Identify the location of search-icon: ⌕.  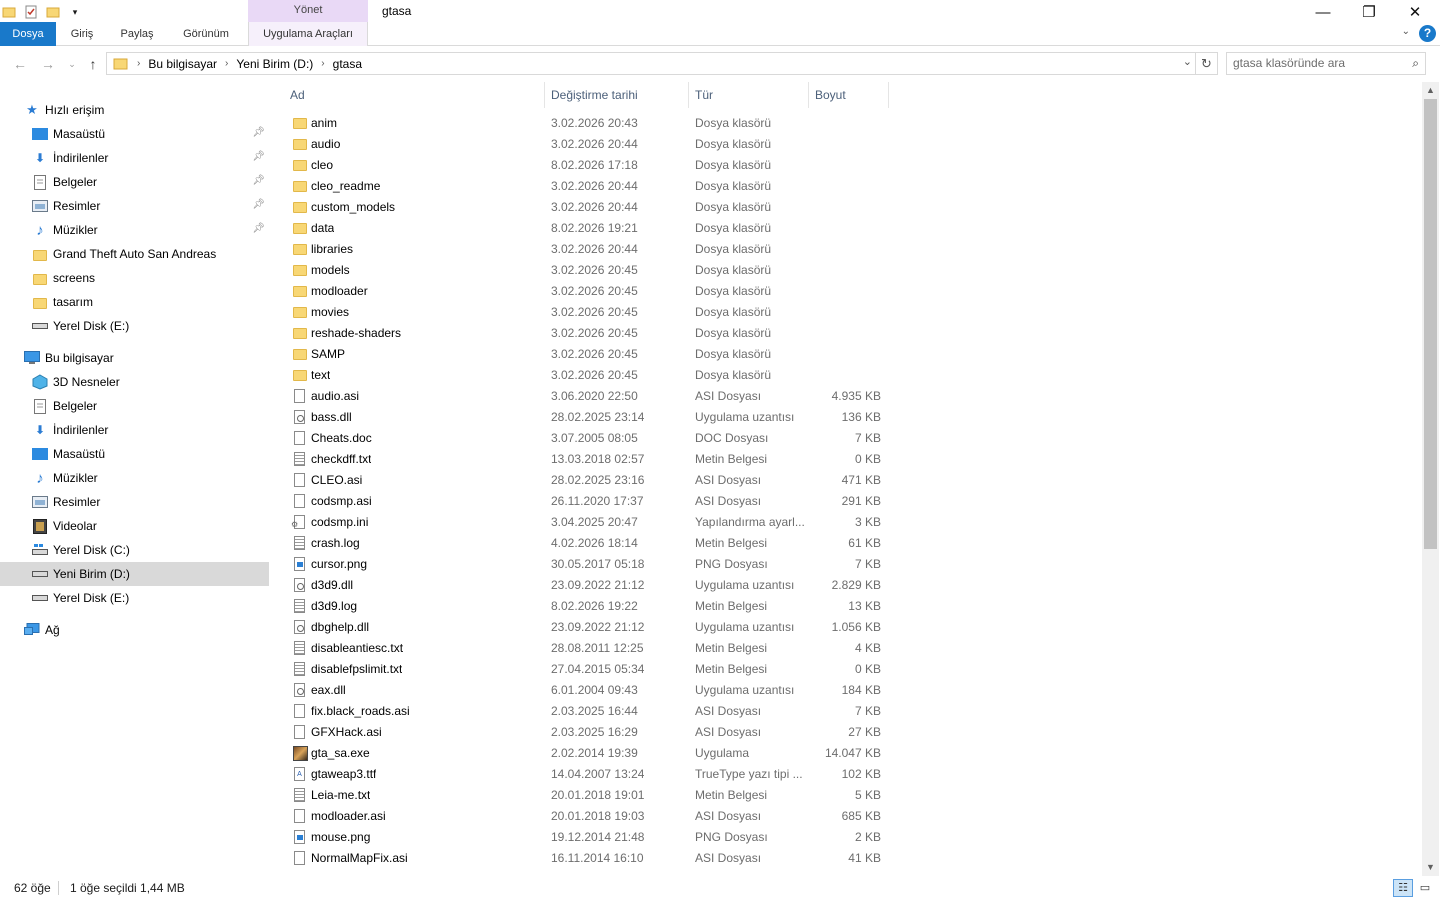
(1415, 63).